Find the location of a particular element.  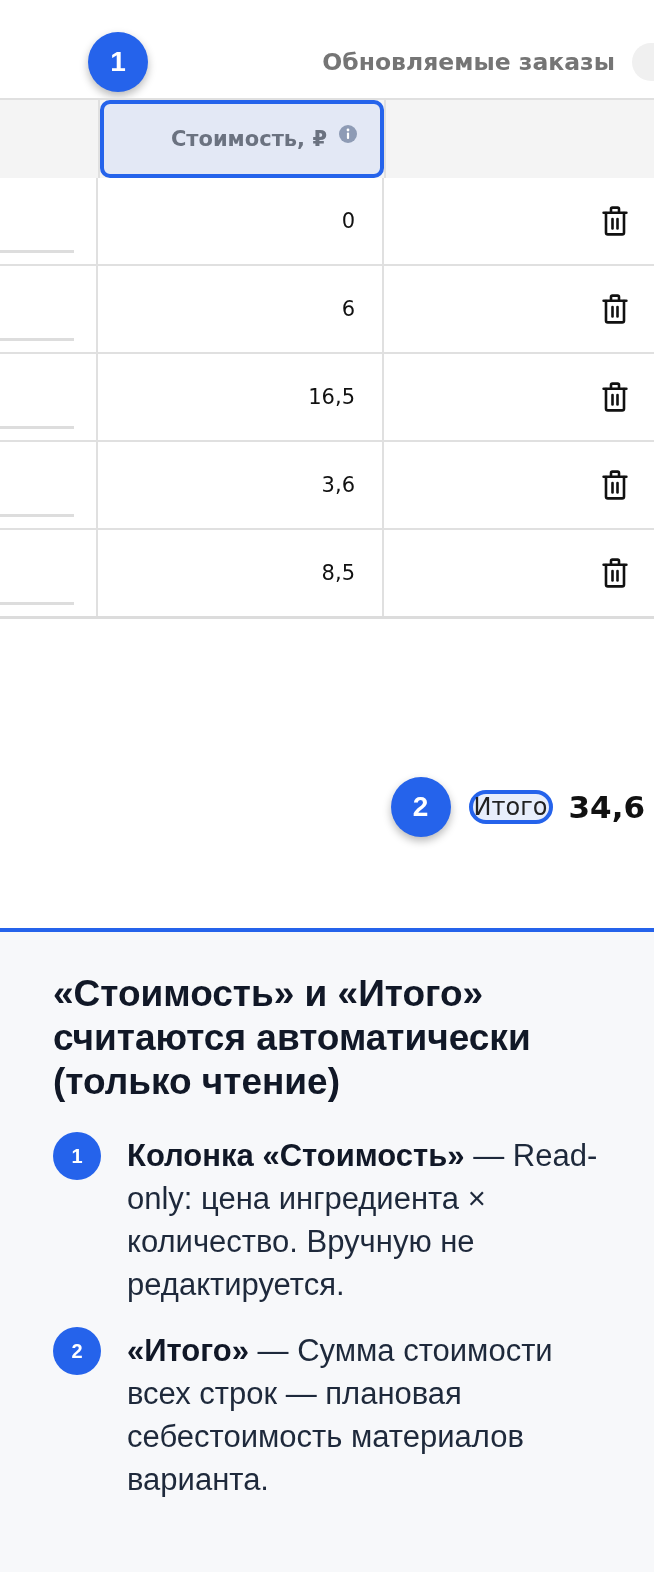

cost-value: 16,5 is located at coordinates (331, 397).